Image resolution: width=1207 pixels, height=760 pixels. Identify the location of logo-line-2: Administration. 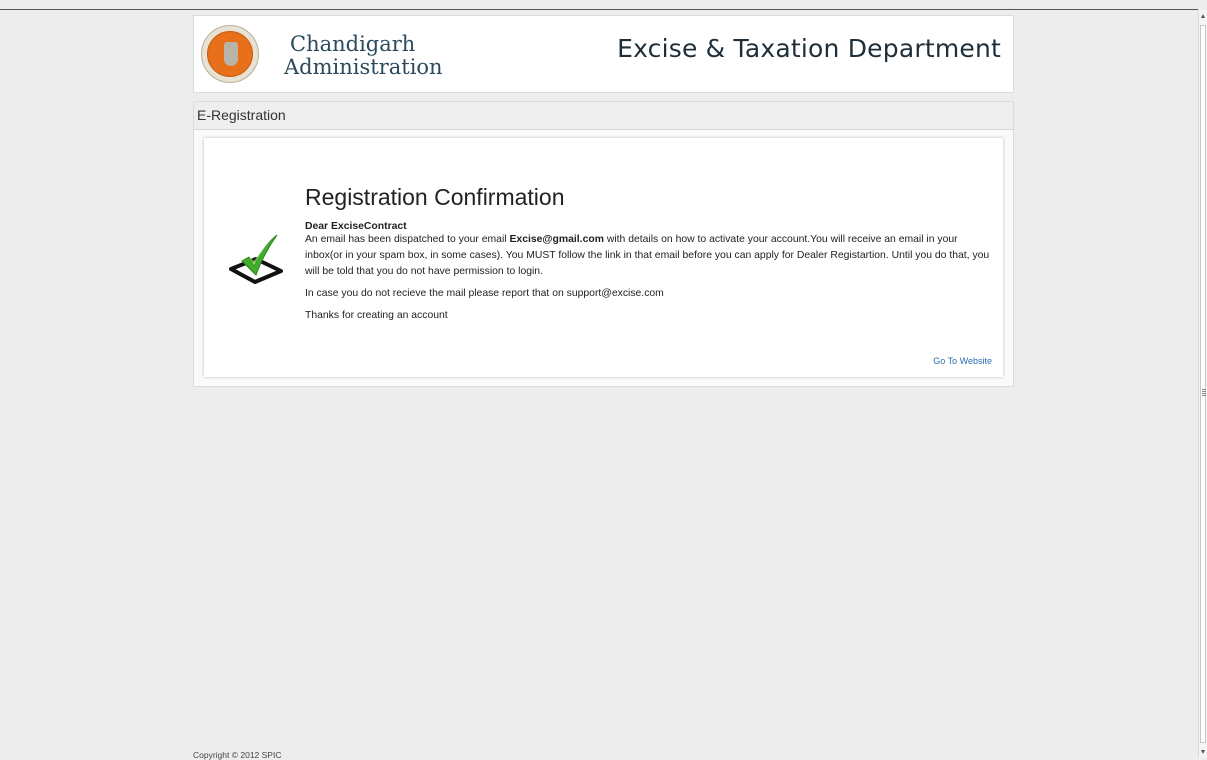
(363, 67).